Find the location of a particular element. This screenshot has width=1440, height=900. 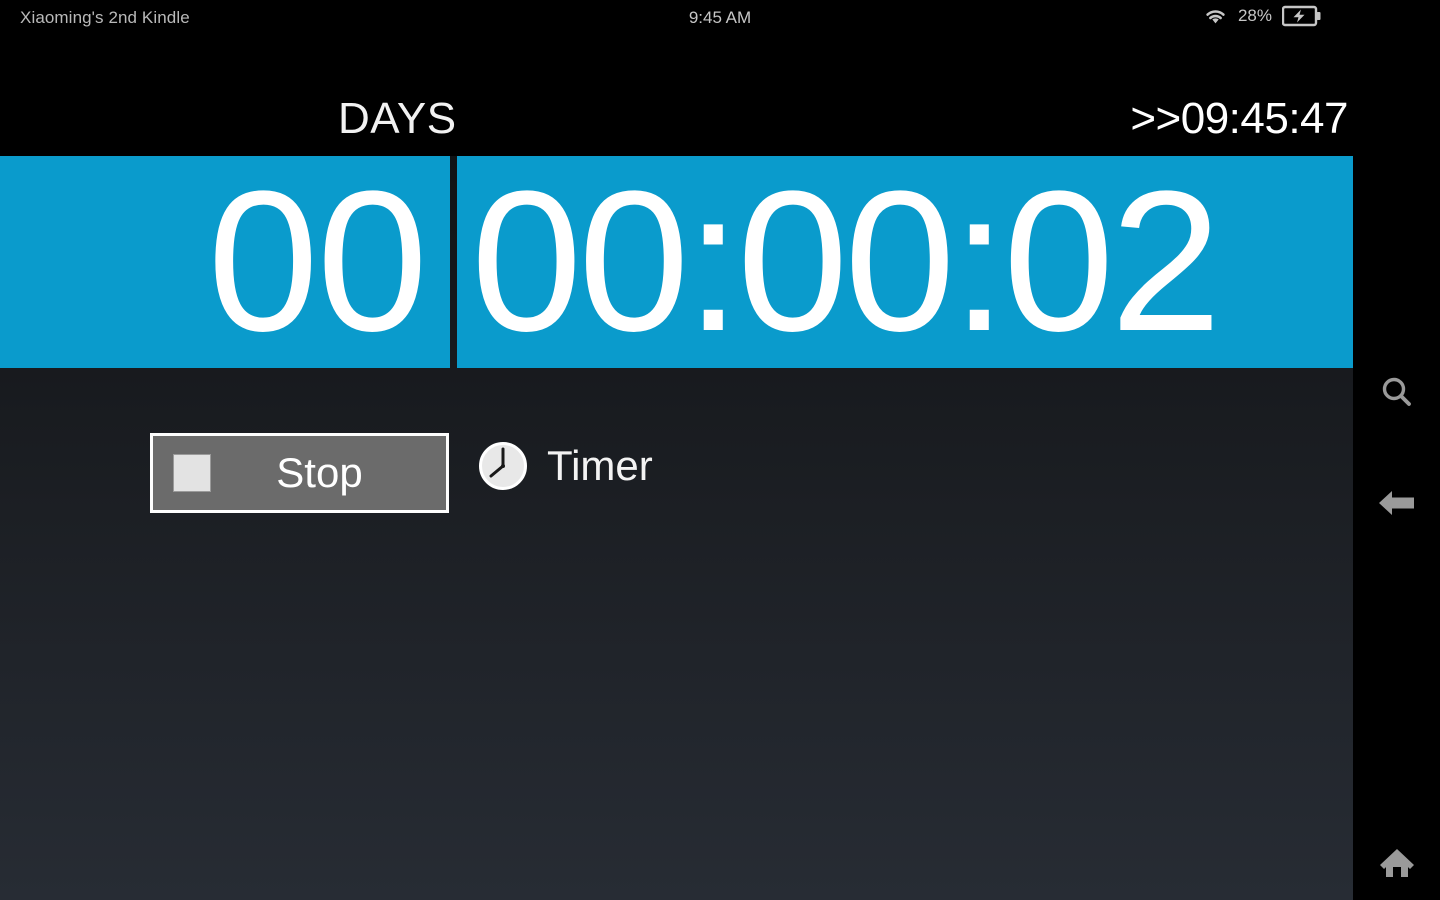

clock-panel: 00:00:02 is located at coordinates (905, 262).